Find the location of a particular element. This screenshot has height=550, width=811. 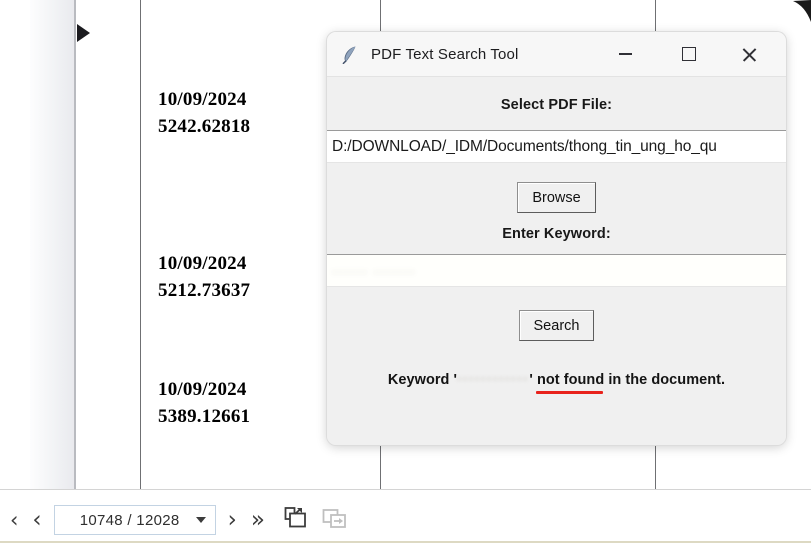

browse-button: Browse is located at coordinates (556, 197).